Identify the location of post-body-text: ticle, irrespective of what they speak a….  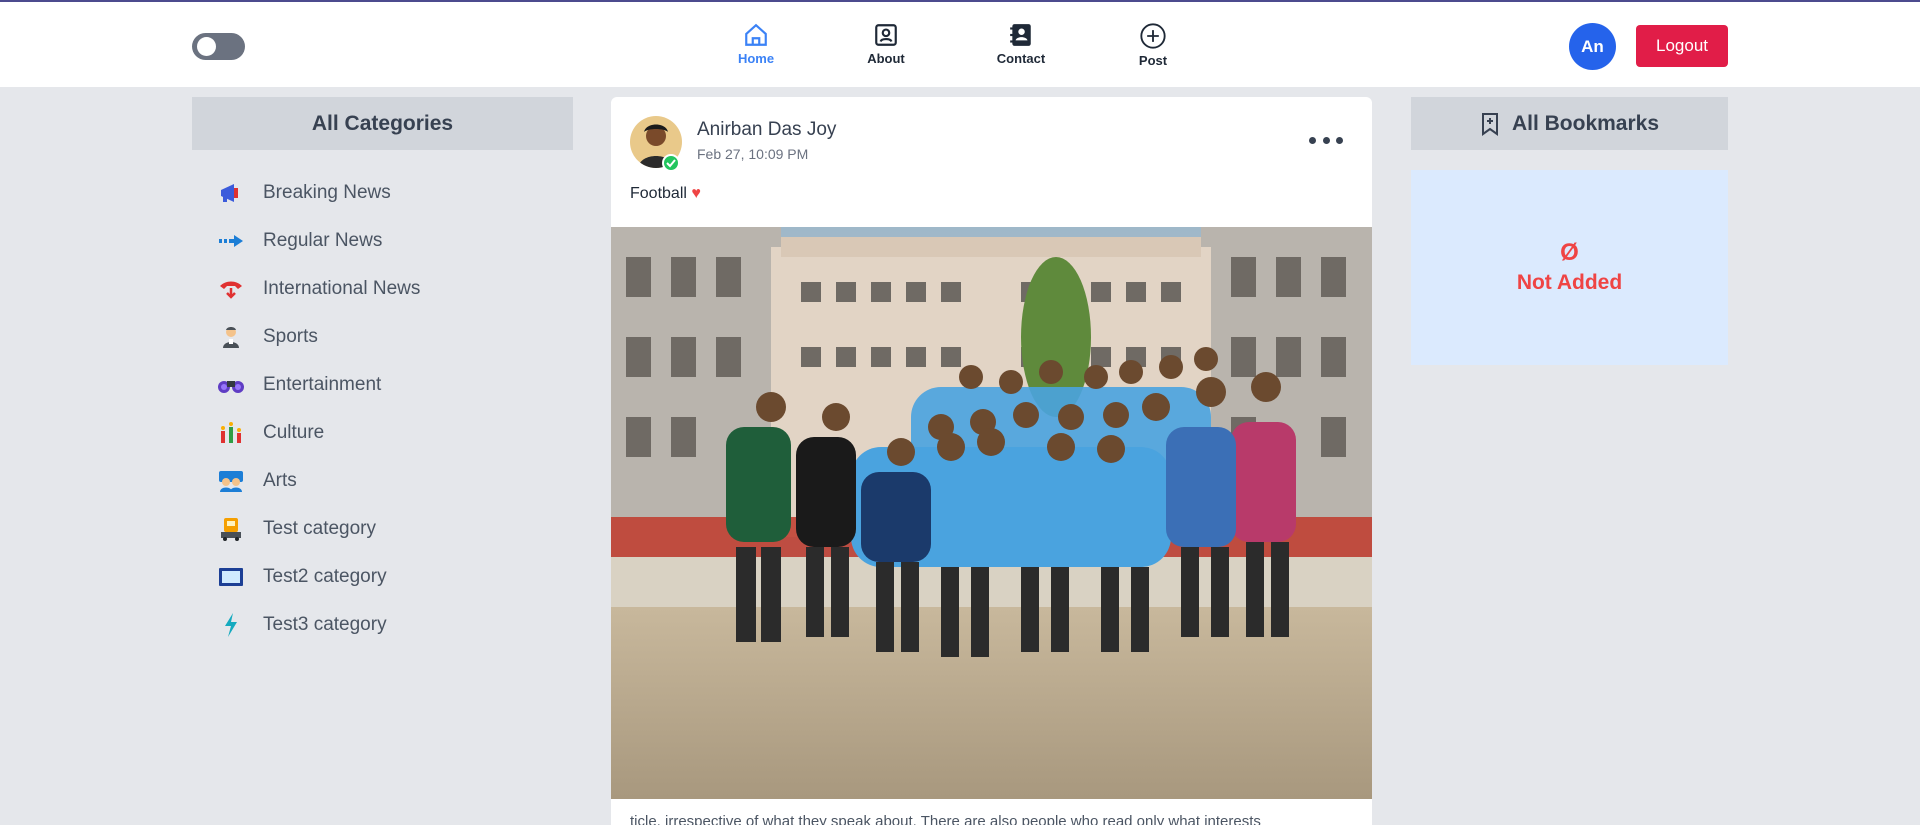
(945, 819).